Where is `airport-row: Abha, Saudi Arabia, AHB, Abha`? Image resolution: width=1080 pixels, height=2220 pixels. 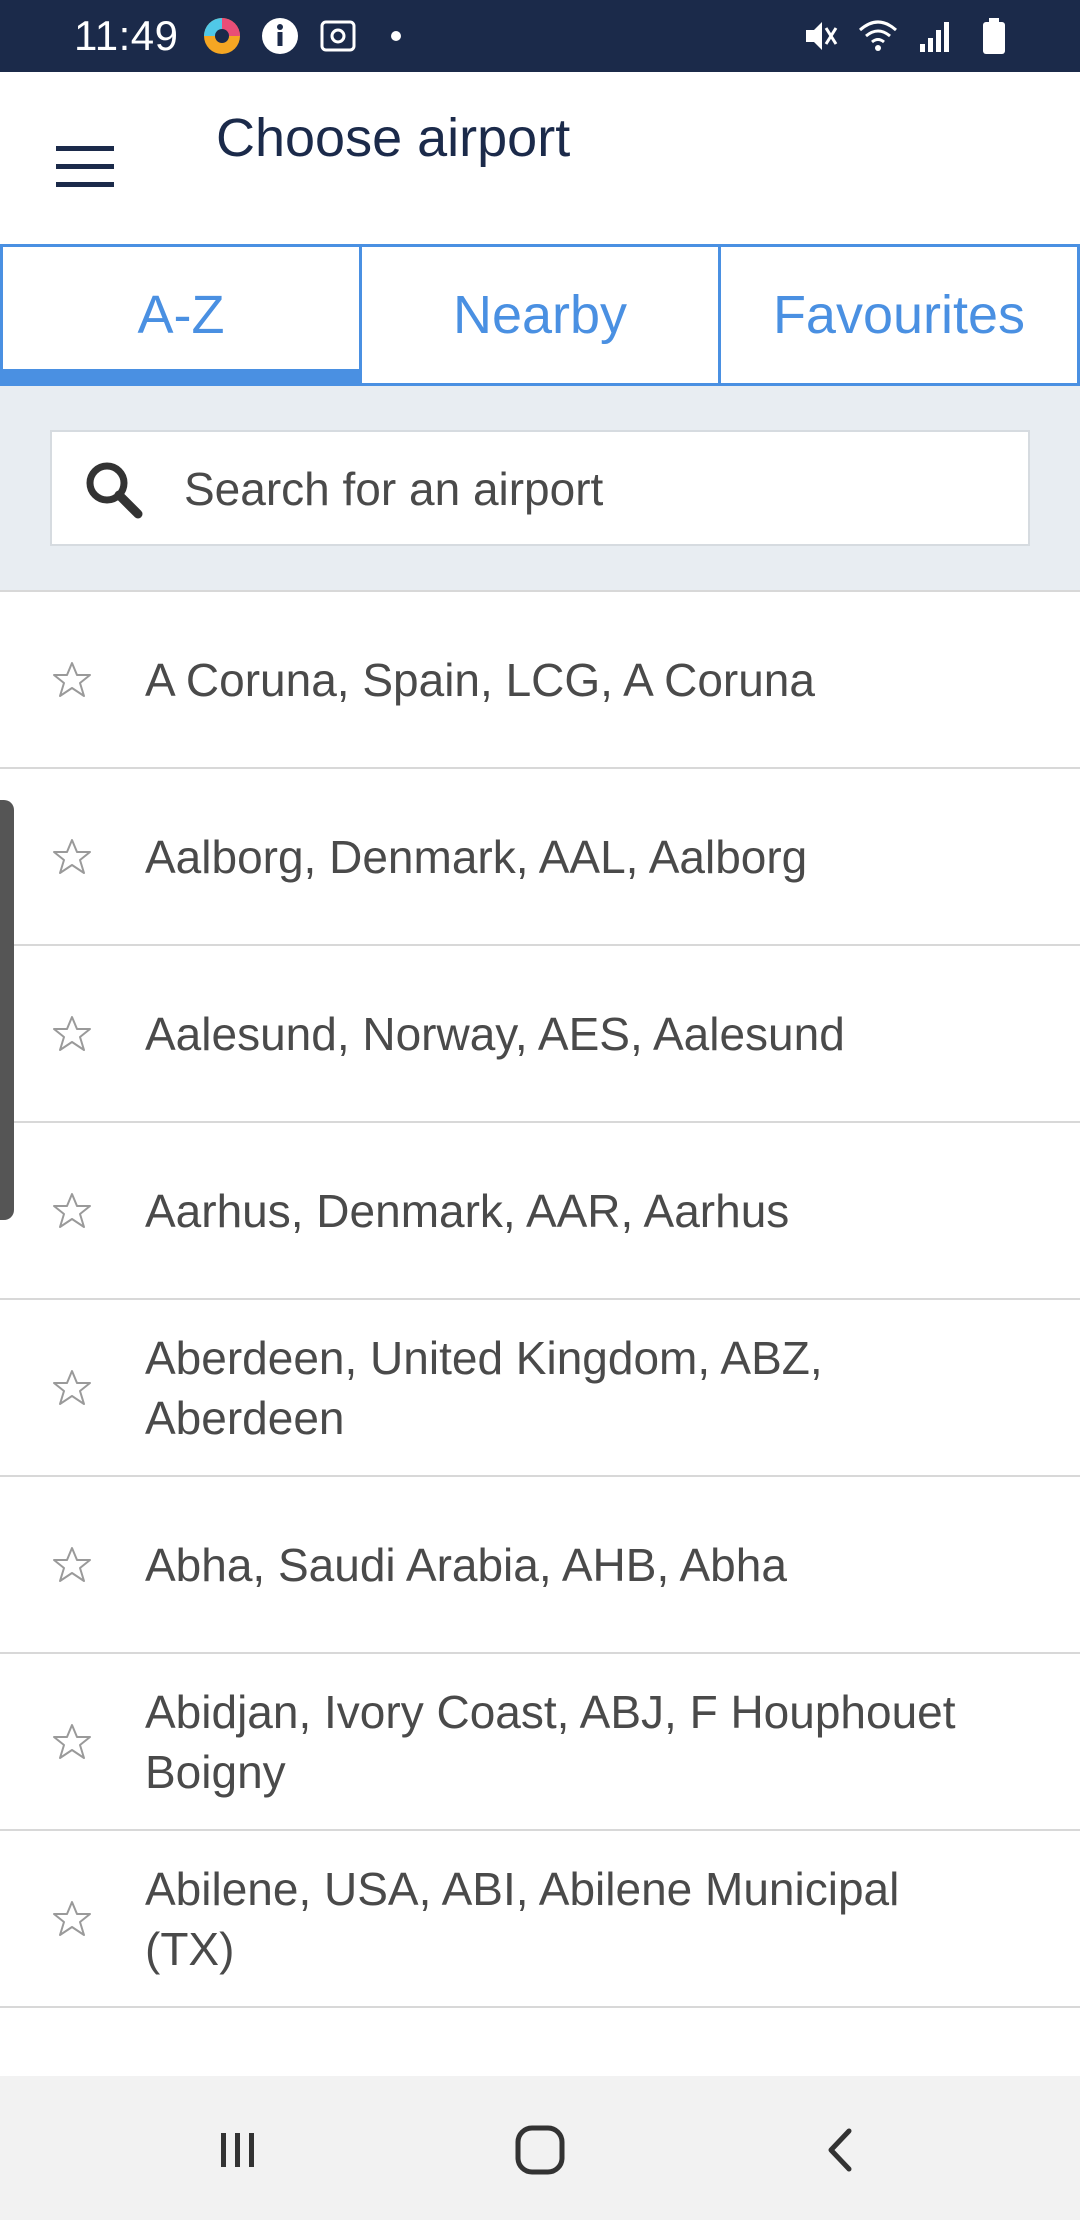 airport-row: Abha, Saudi Arabia, AHB, Abha is located at coordinates (540, 1565).